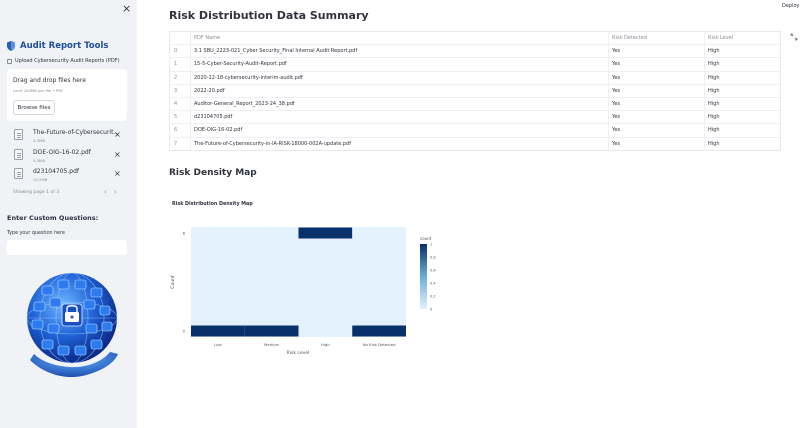 The image size is (806, 428). What do you see at coordinates (176, 117) in the screenshot?
I see `row-index: 5` at bounding box center [176, 117].